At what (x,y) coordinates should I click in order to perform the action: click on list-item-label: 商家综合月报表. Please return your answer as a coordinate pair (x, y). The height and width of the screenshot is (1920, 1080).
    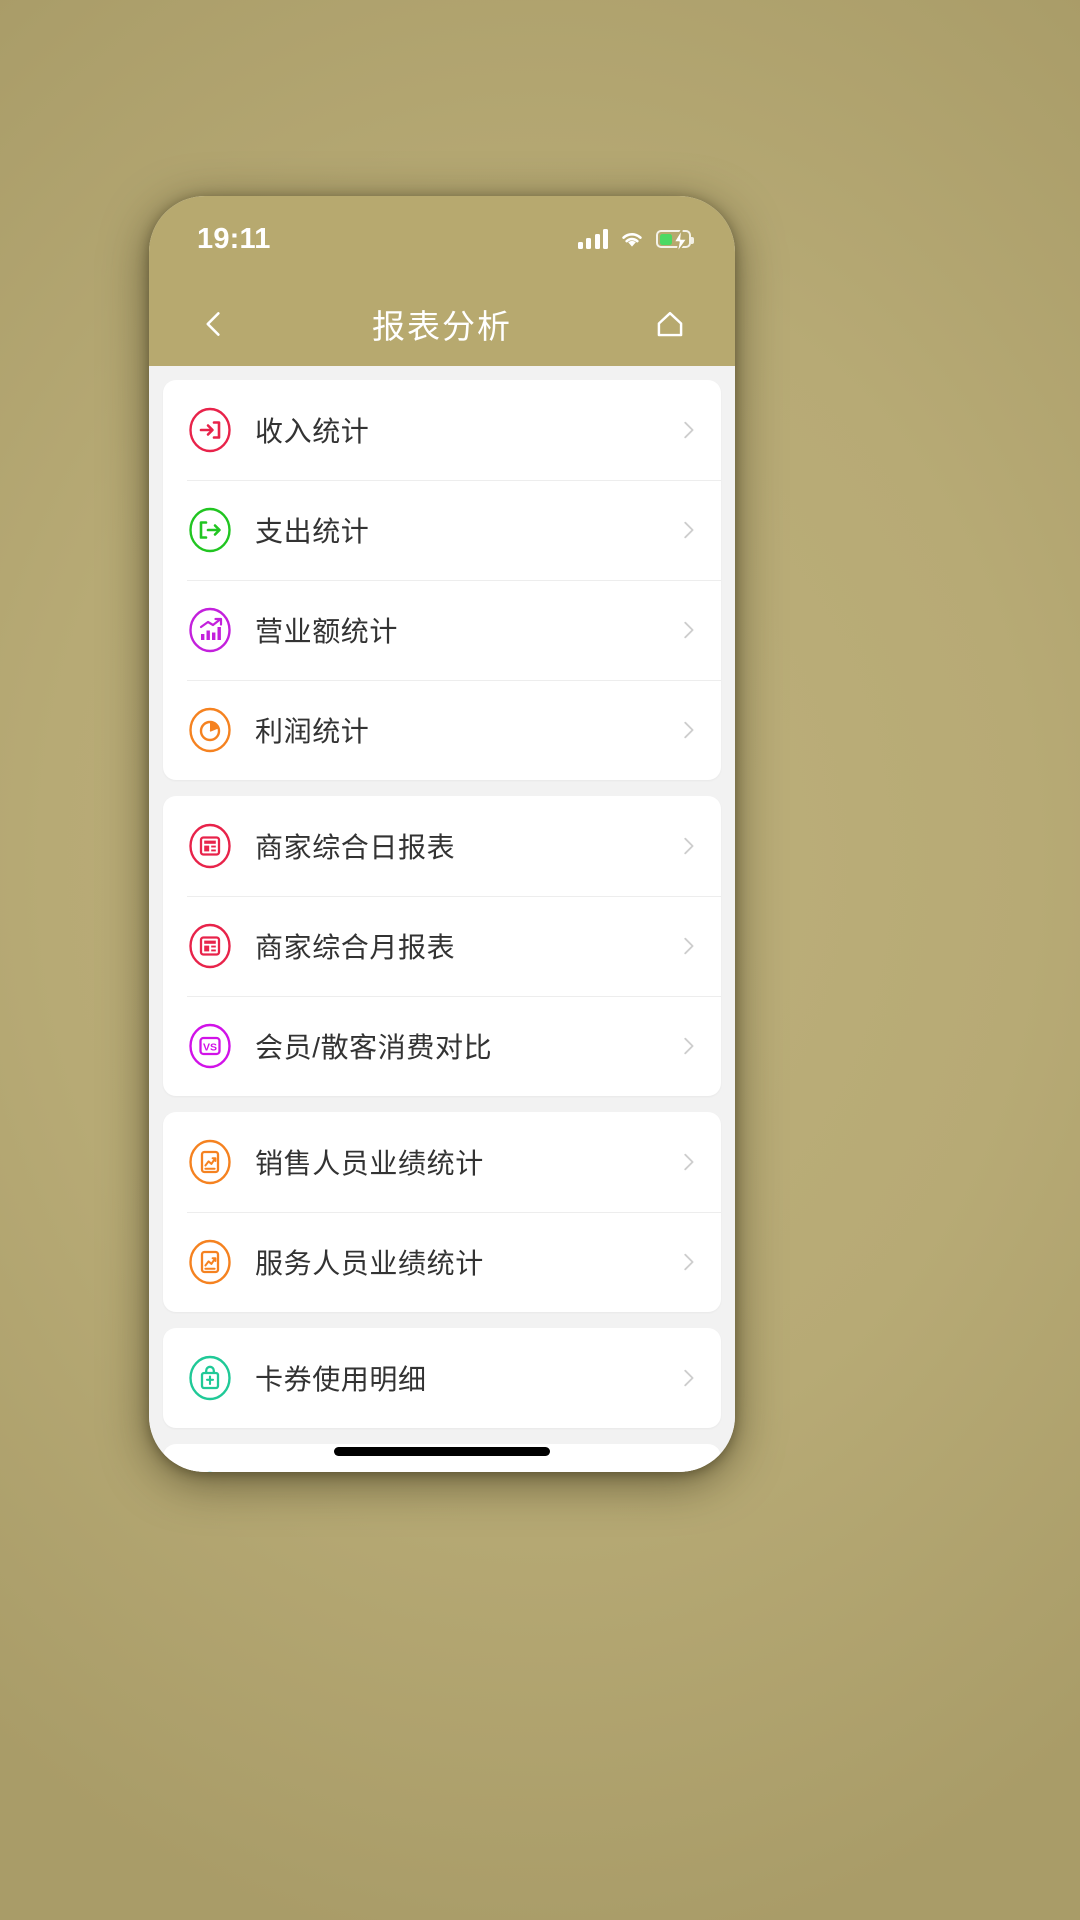
    Looking at the image, I should click on (355, 947).